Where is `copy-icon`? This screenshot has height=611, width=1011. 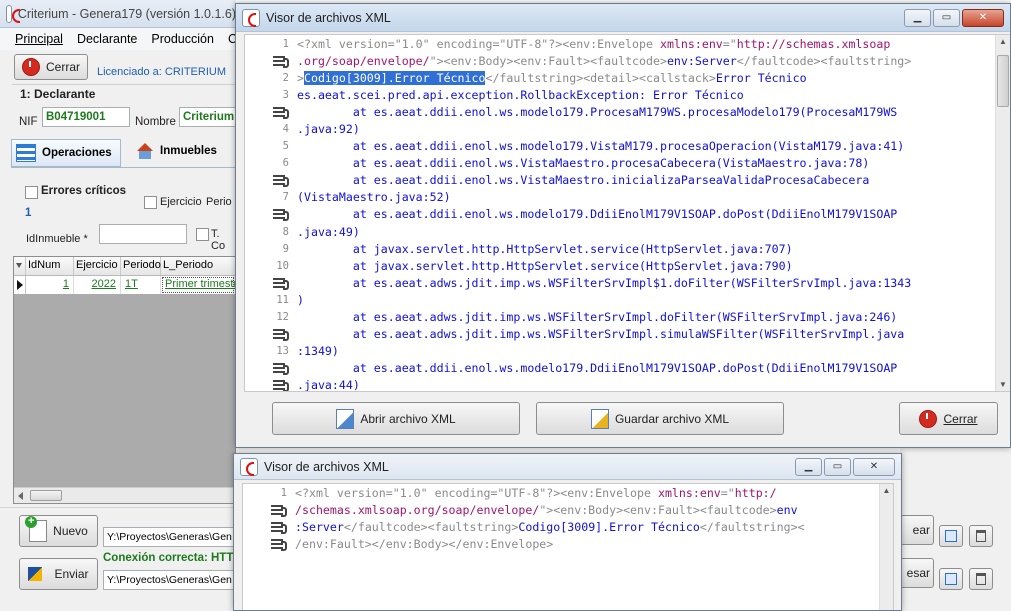
copy-icon is located at coordinates (951, 536).